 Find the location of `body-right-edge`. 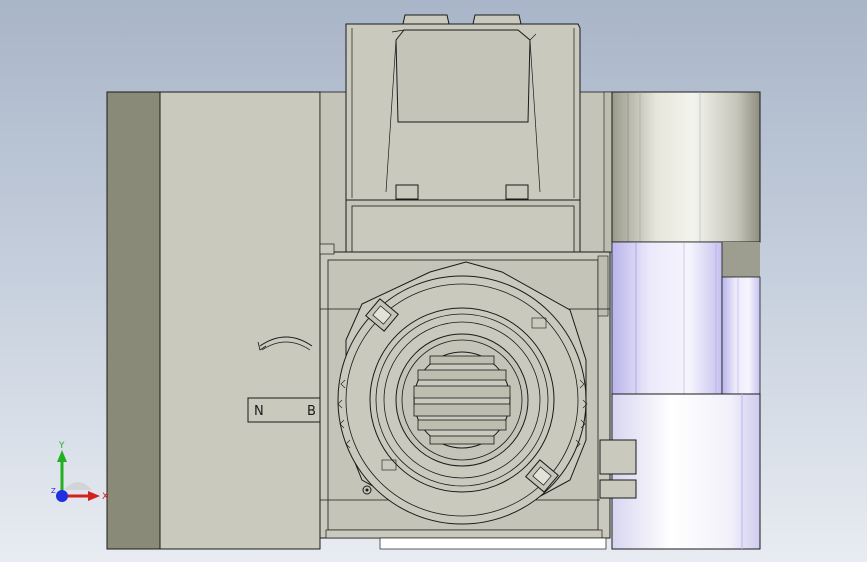

body-right-edge is located at coordinates (608, 172).